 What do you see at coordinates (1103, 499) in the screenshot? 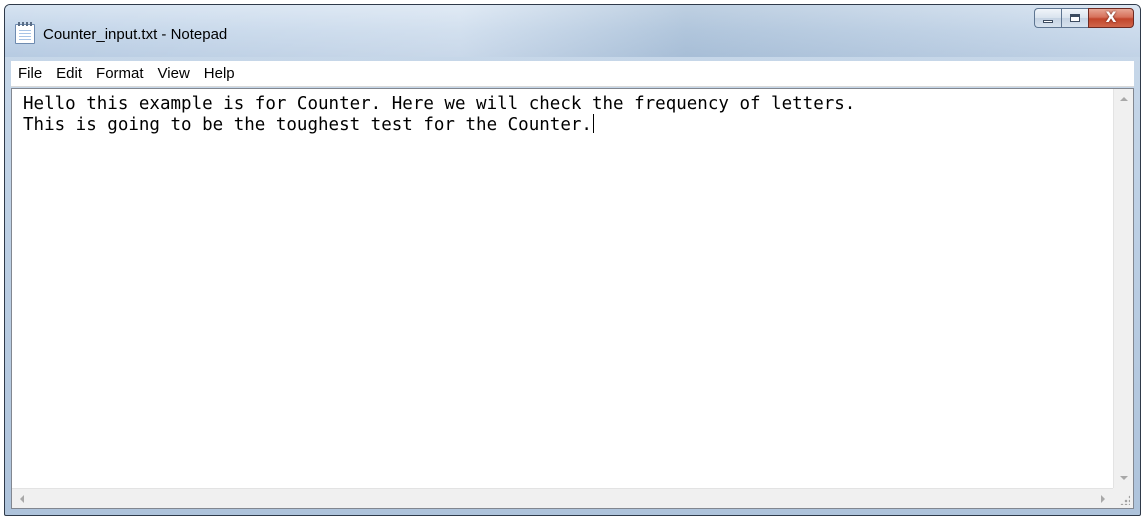
I see `scroll-right-arrow-icon` at bounding box center [1103, 499].